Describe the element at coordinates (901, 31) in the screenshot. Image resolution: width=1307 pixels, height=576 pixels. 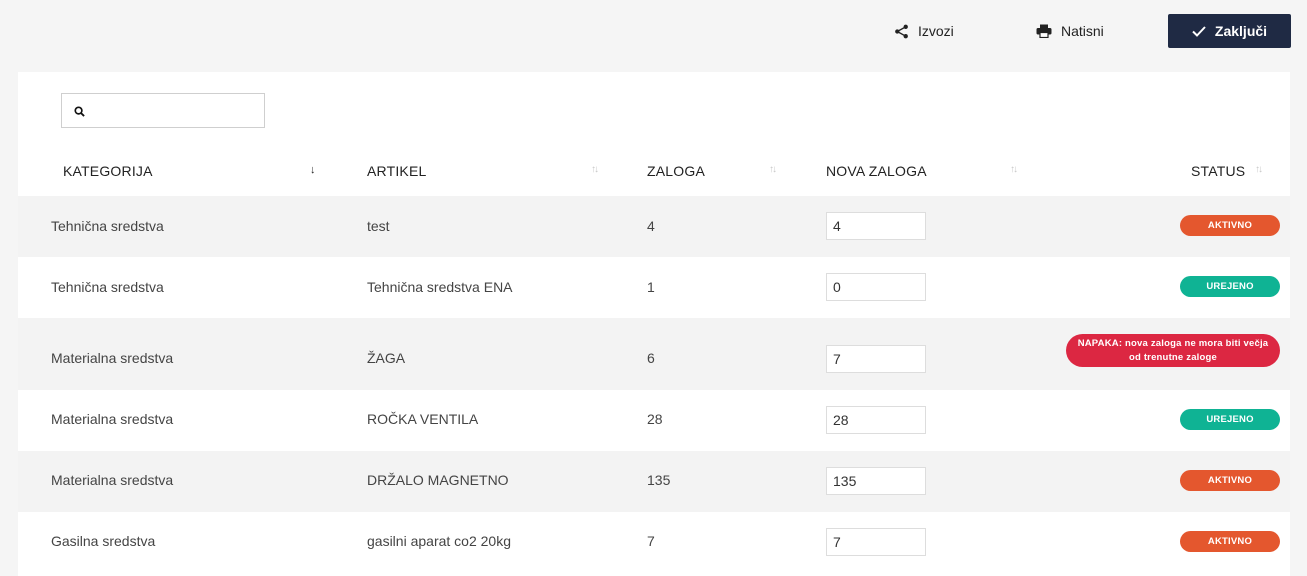
I see `share-icon` at that location.